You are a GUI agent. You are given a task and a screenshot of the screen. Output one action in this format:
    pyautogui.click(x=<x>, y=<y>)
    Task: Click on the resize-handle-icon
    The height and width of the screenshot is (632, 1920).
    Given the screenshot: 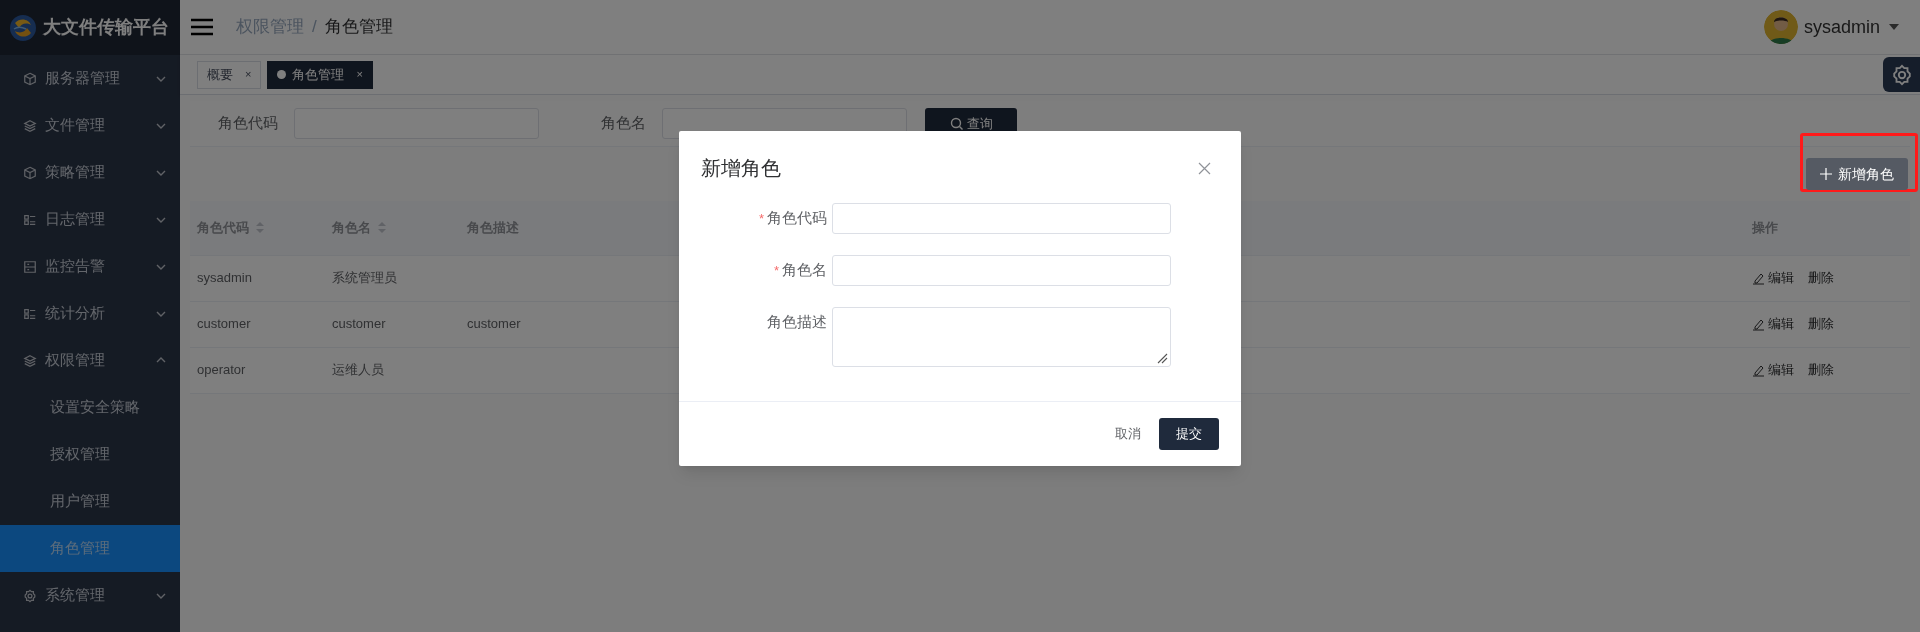 What is the action you would take?
    pyautogui.click(x=1162, y=358)
    